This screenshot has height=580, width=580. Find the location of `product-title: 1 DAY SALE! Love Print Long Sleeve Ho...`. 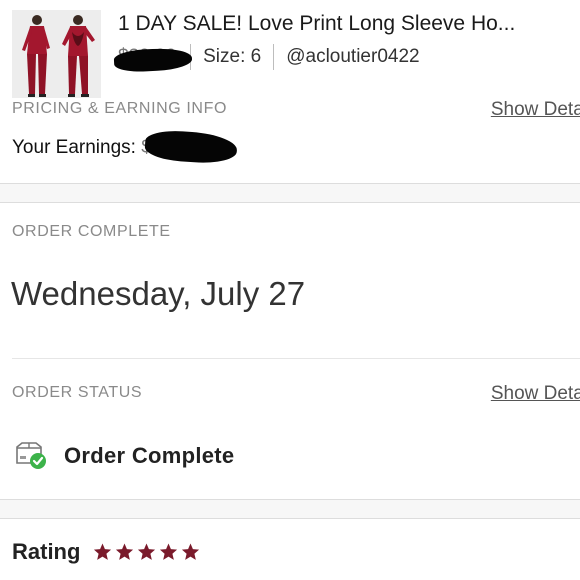

product-title: 1 DAY SALE! Love Print Long Sleeve Ho... is located at coordinates (349, 24).